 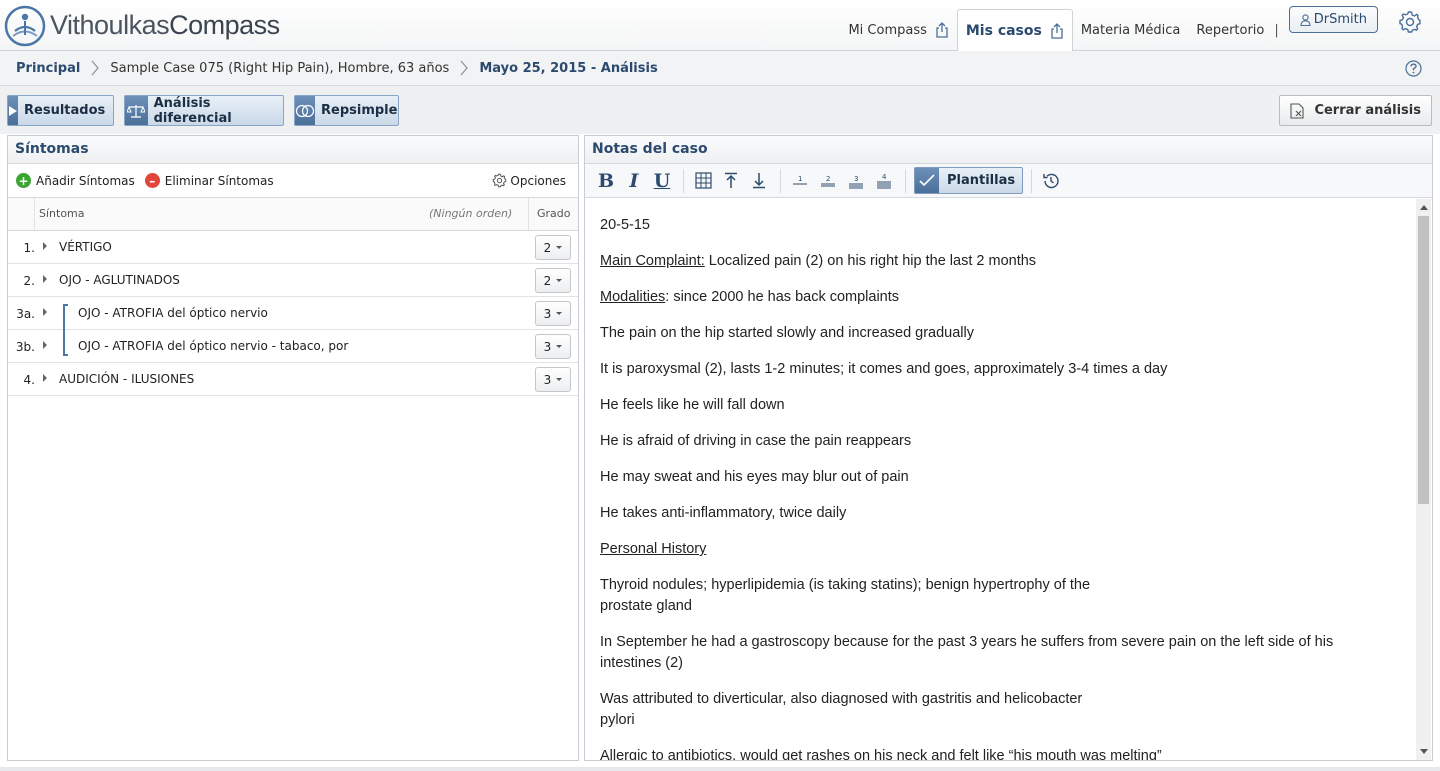 I want to click on scroll-down-icon, so click(x=1424, y=751).